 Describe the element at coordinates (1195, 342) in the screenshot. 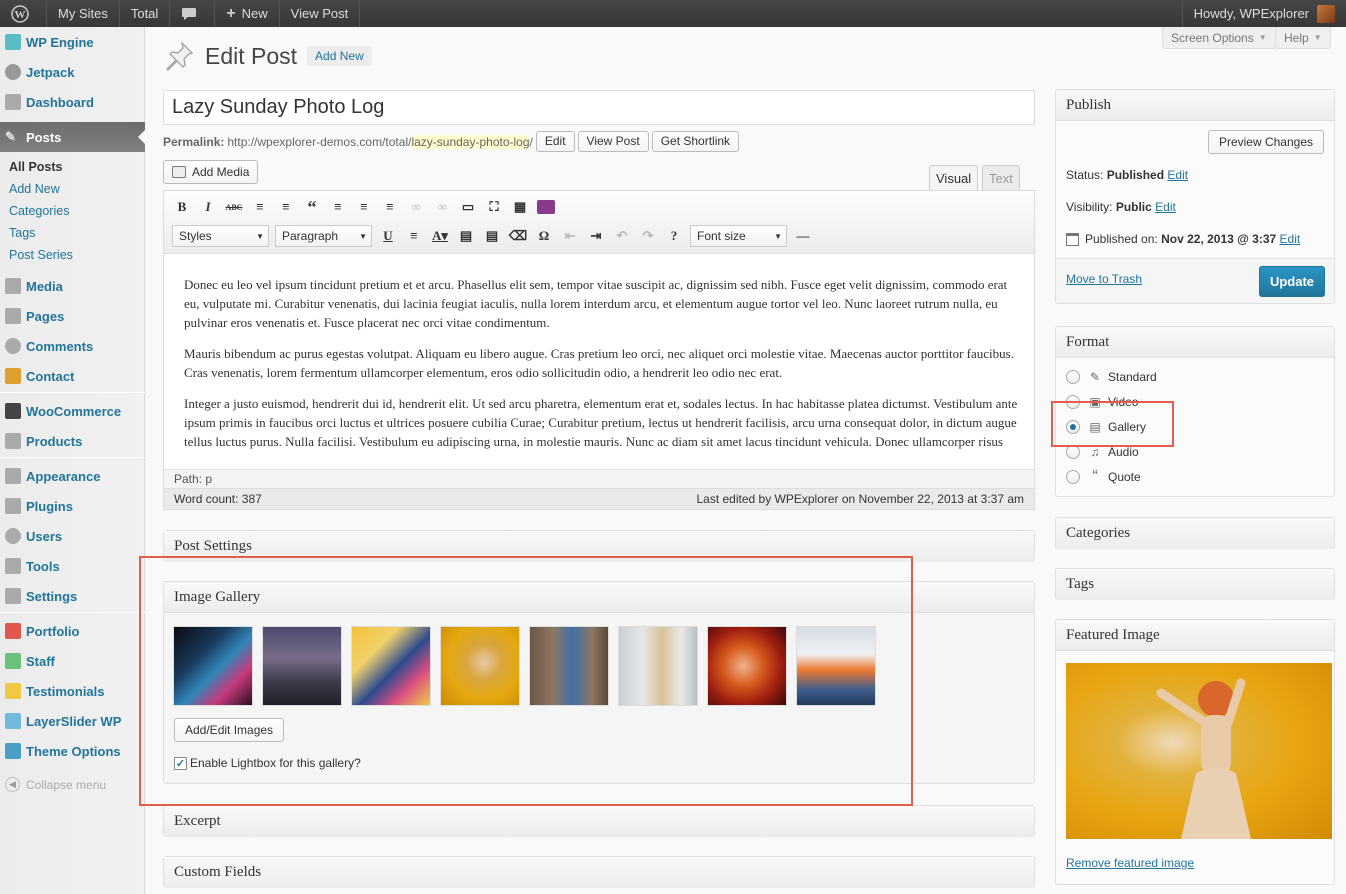

I see `format-title: Format` at that location.